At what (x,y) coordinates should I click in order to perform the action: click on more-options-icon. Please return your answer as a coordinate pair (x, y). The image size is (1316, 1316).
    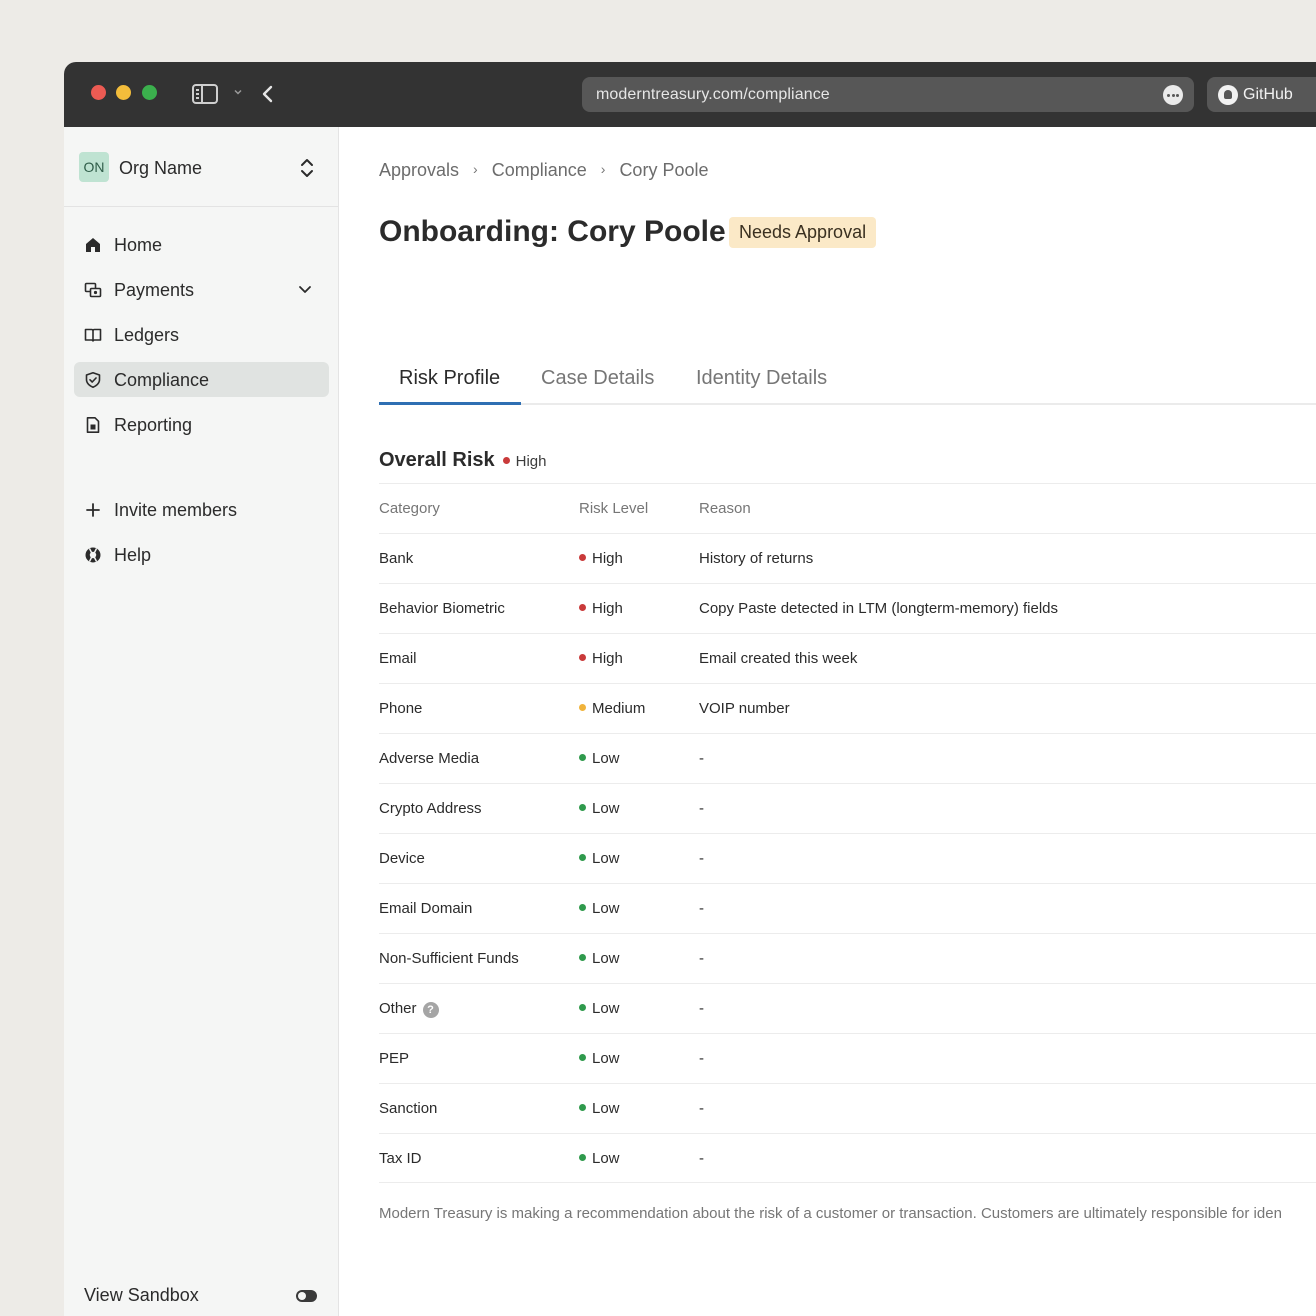
    Looking at the image, I should click on (1173, 95).